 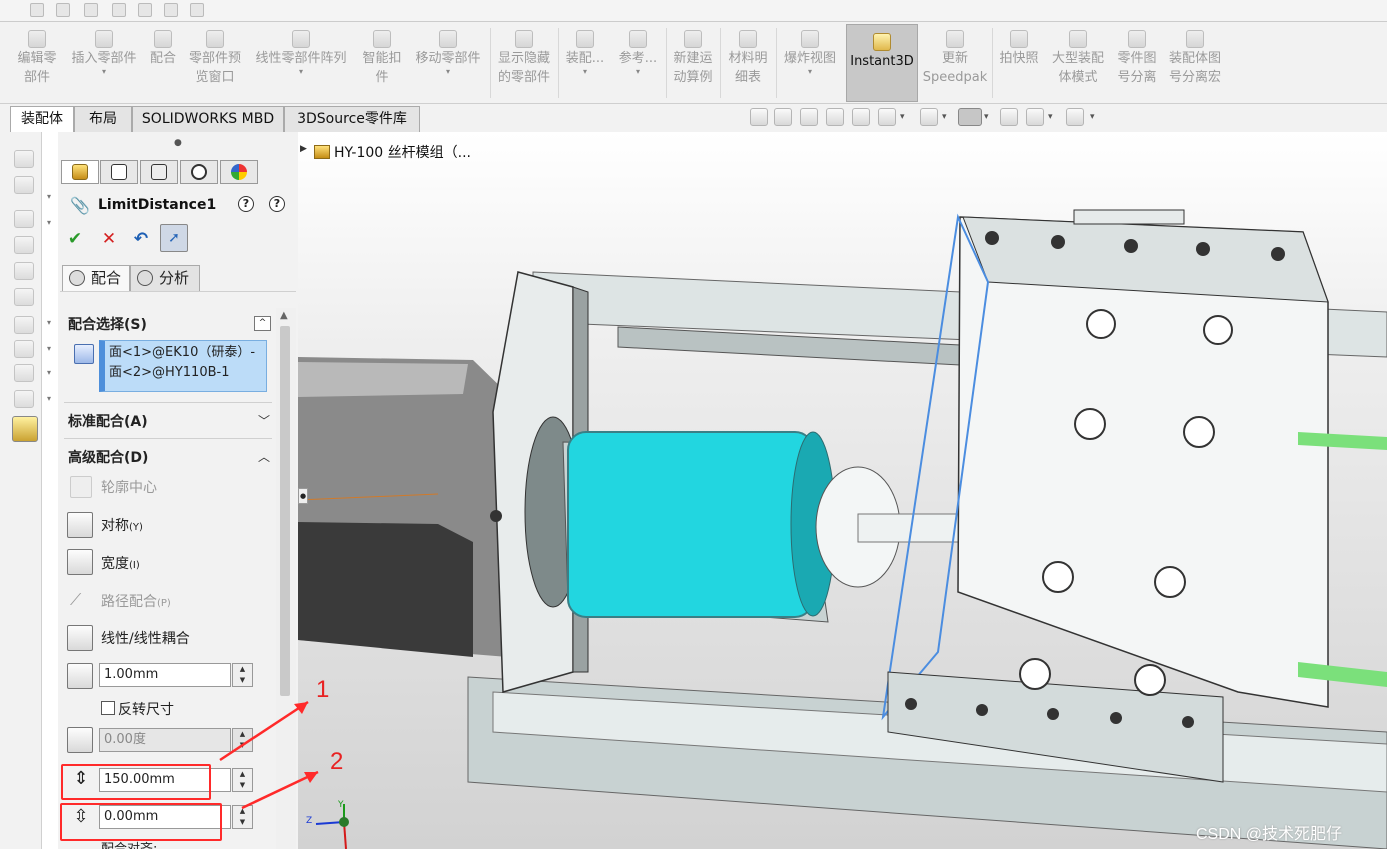 I want to click on undo-button: ↶, so click(x=141, y=239).